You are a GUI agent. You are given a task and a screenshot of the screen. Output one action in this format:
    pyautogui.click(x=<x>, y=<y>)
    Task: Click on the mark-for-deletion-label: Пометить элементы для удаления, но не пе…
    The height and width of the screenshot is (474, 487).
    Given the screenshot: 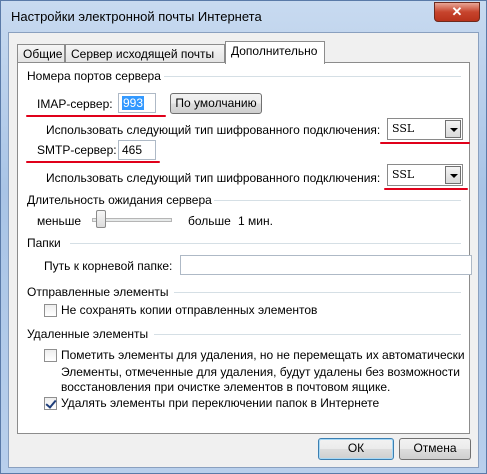 What is the action you would take?
    pyautogui.click(x=263, y=355)
    